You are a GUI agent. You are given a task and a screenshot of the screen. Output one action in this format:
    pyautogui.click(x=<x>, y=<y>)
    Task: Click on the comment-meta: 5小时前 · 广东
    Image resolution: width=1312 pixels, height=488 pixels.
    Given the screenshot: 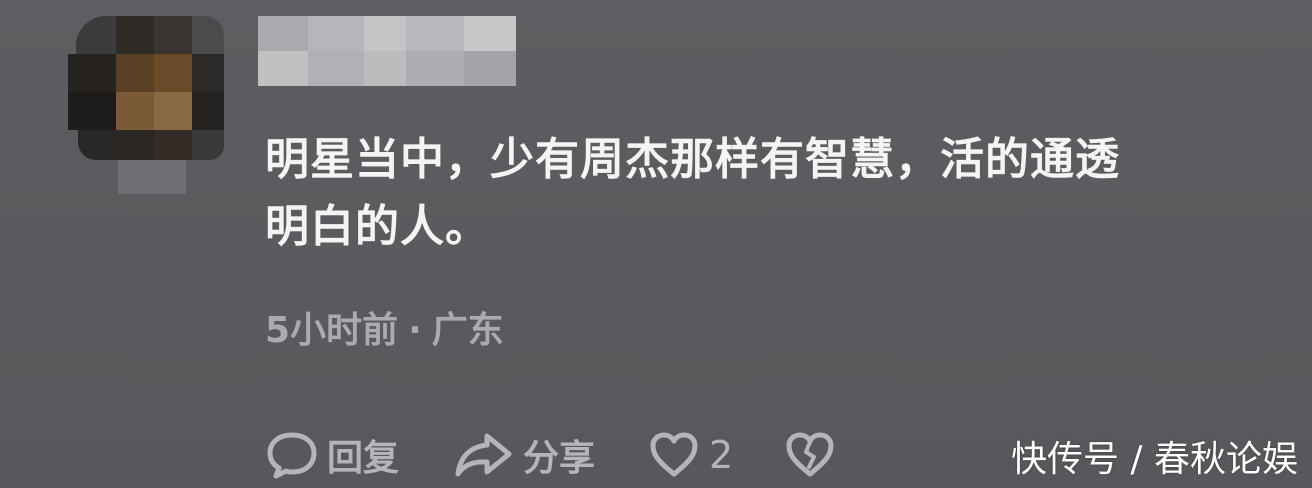 What is the action you would take?
    pyautogui.click(x=384, y=331)
    